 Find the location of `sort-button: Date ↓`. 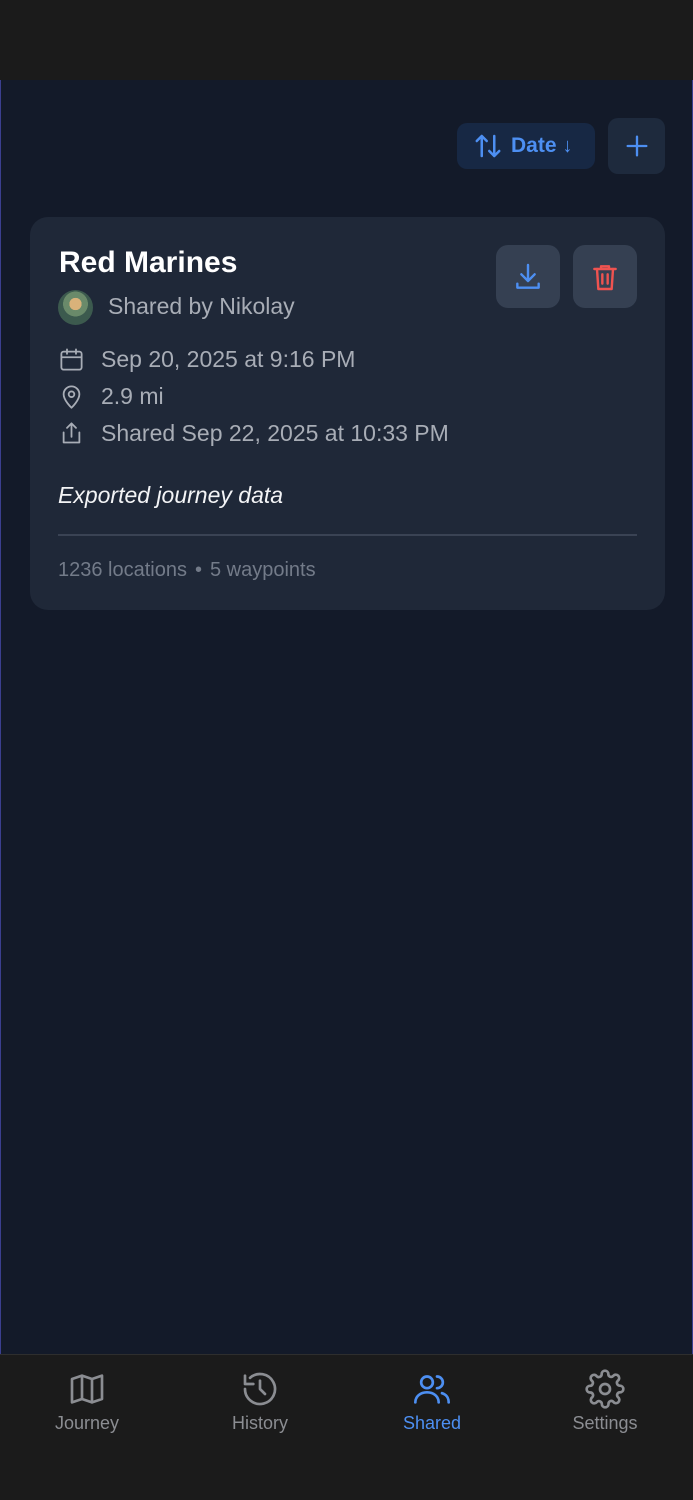

sort-button: Date ↓ is located at coordinates (526, 146).